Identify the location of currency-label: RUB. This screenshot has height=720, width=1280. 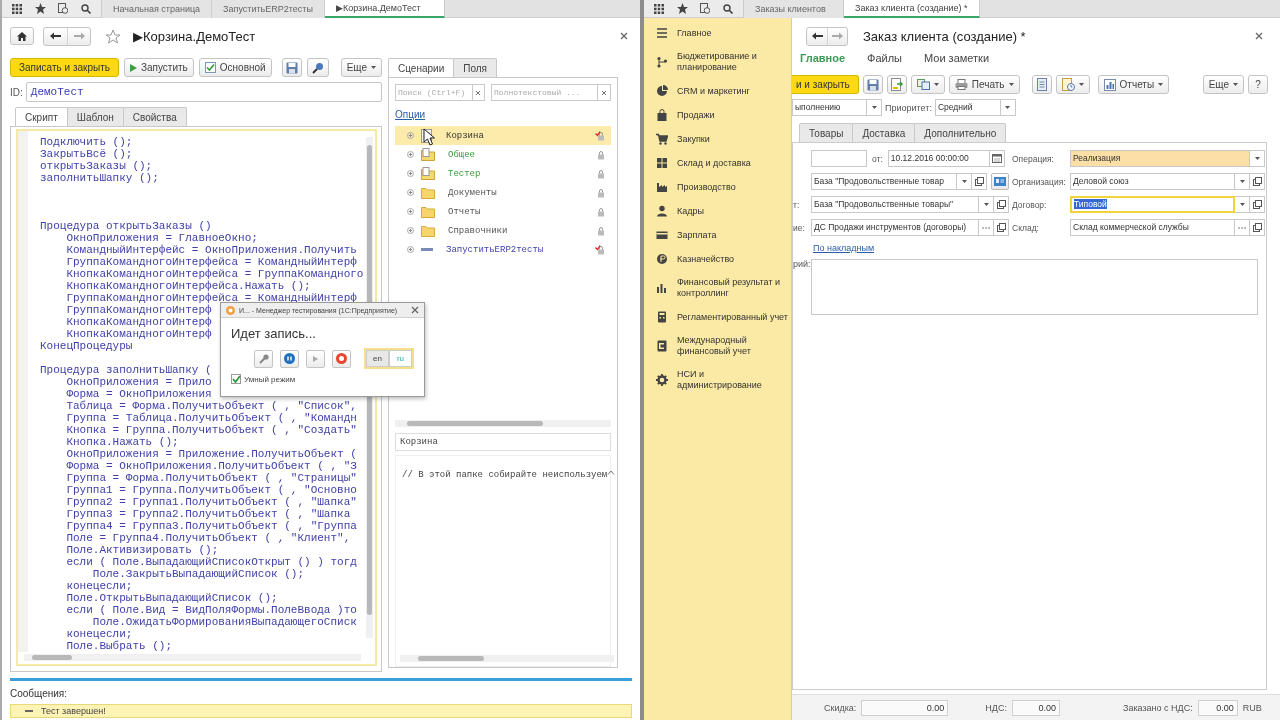
(1252, 707).